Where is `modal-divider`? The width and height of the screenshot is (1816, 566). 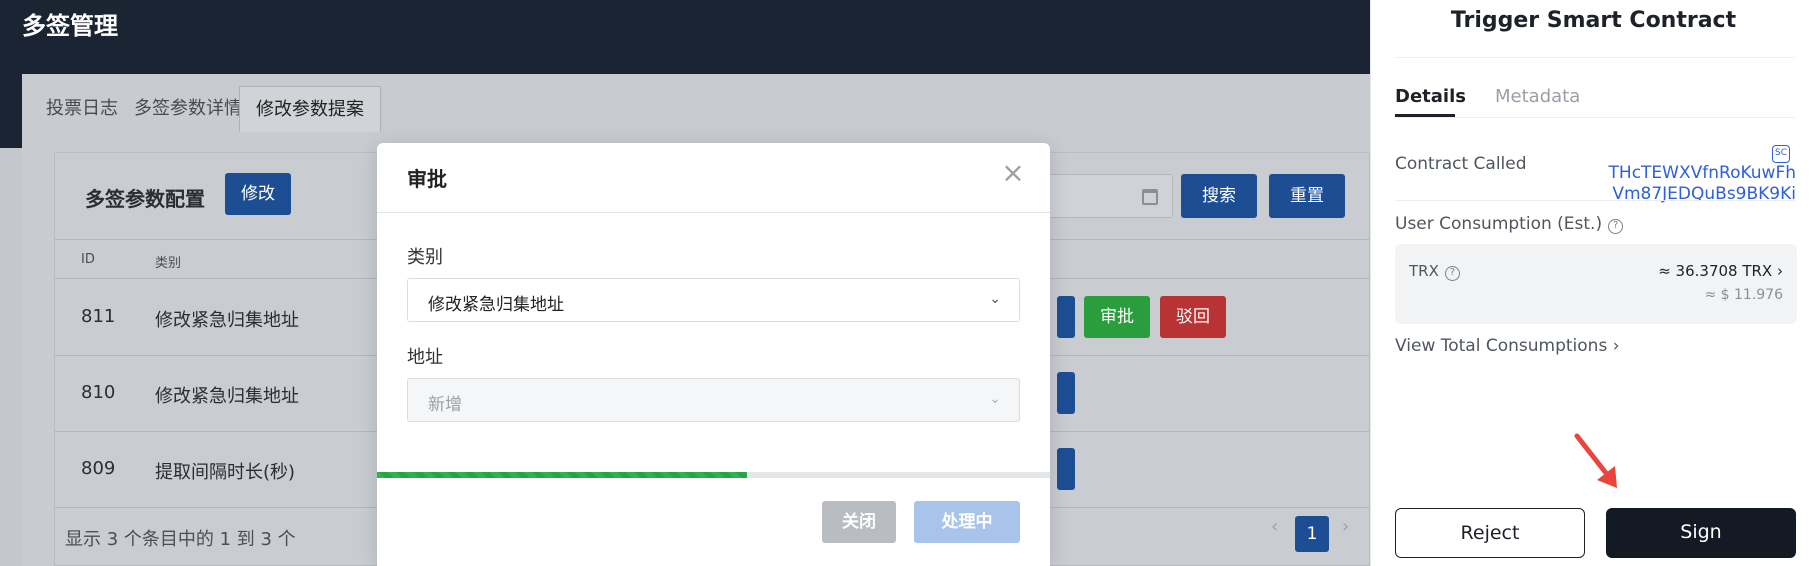 modal-divider is located at coordinates (713, 212).